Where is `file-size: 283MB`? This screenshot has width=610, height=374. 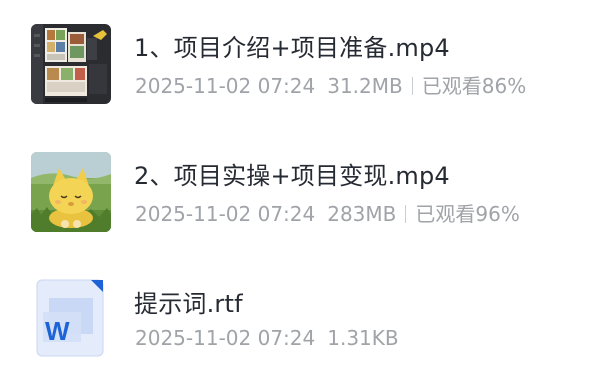
file-size: 283MB is located at coordinates (362, 214).